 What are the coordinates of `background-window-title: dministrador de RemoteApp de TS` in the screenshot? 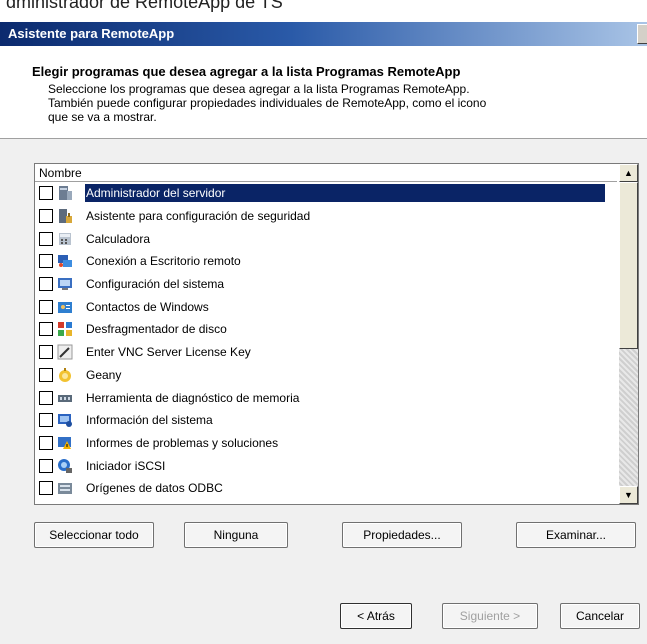 It's located at (144, 6).